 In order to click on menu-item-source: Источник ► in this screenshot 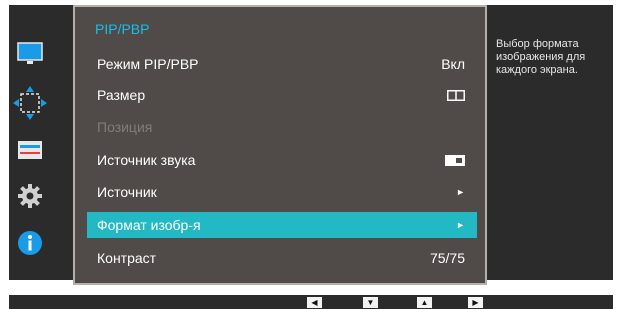, I will do `click(282, 192)`.